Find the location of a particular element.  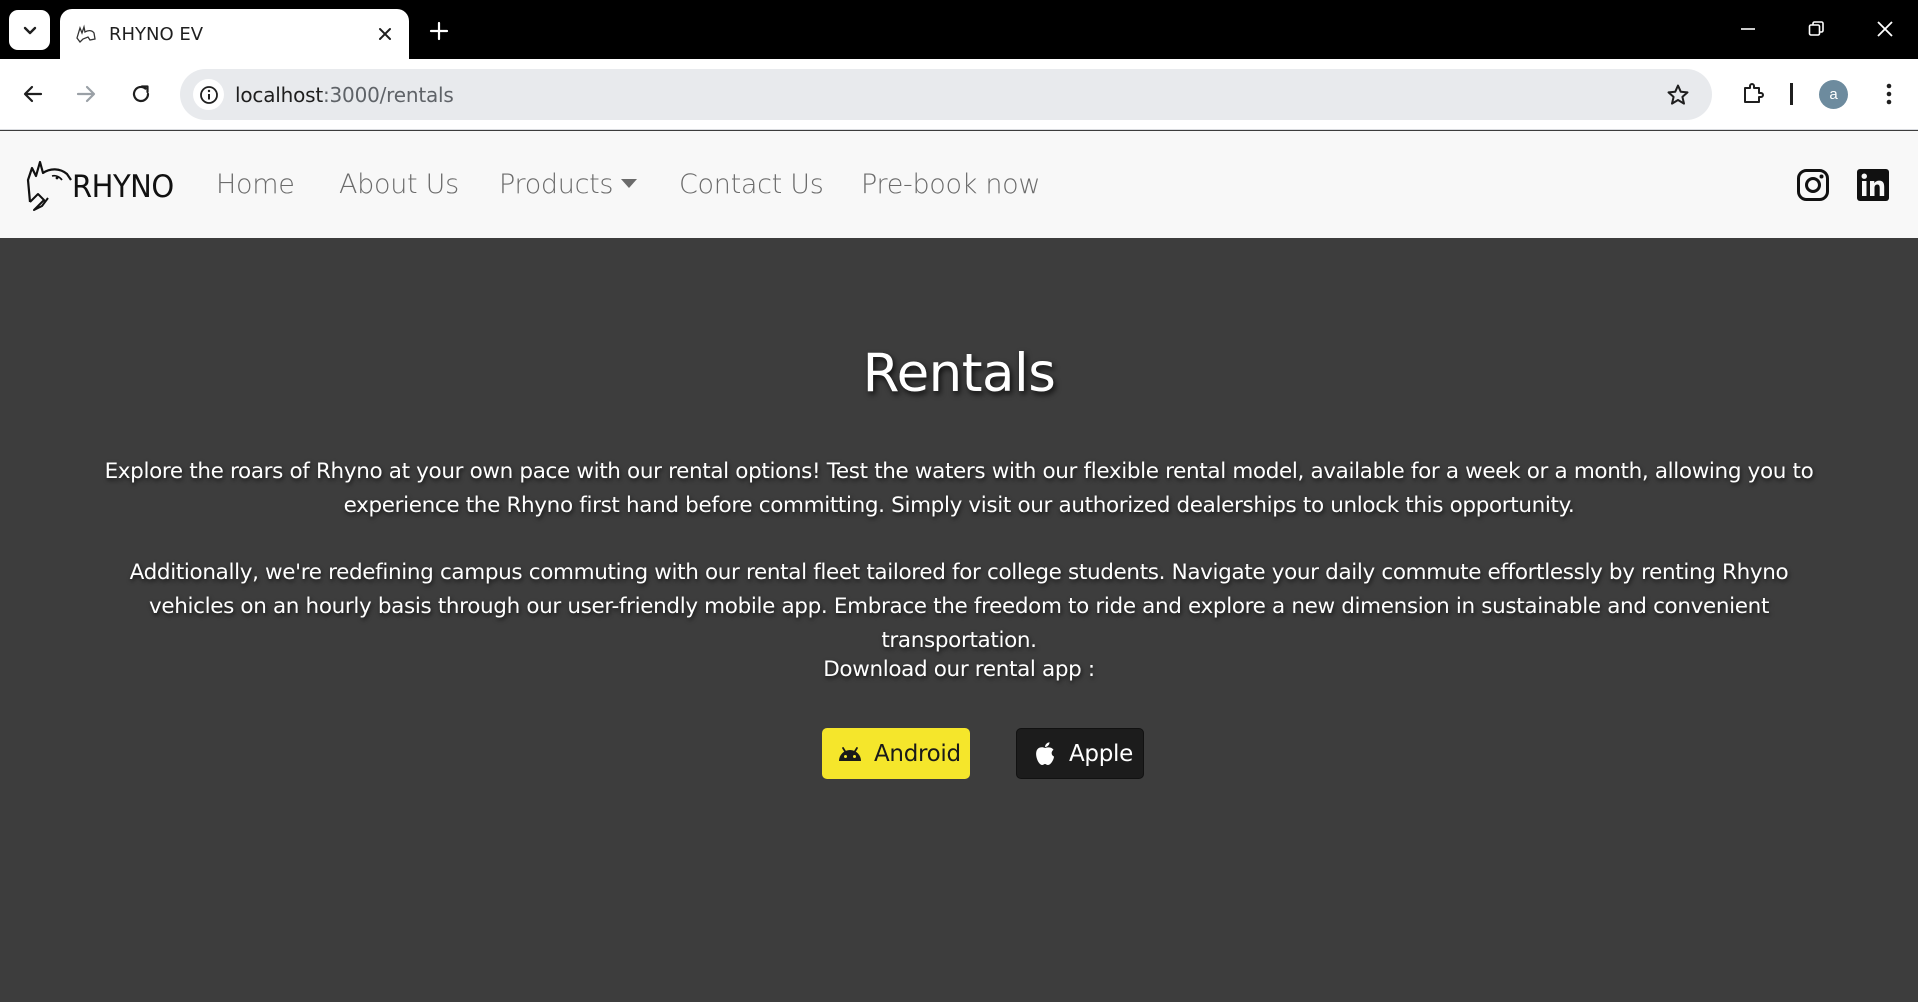

url-path: :3000/rentals is located at coordinates (388, 95).